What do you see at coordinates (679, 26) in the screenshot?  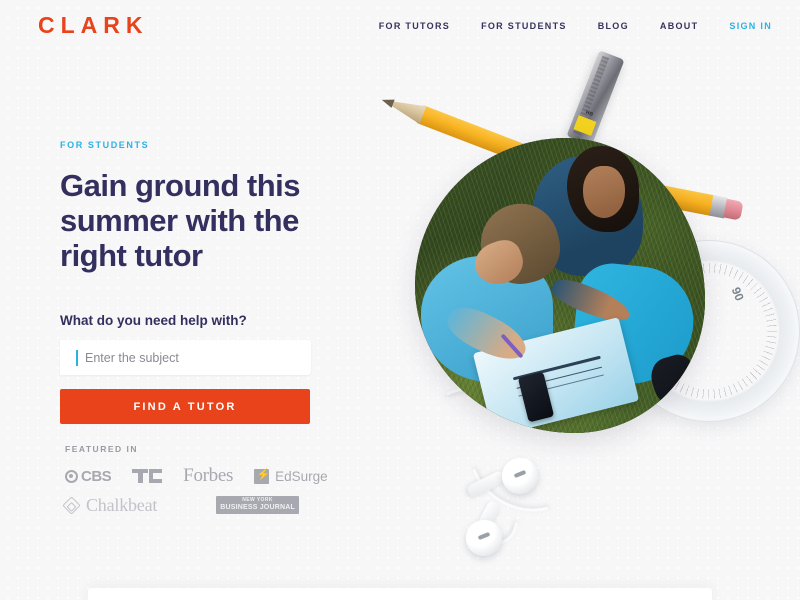 I see `nav-item-about: ABOUT` at bounding box center [679, 26].